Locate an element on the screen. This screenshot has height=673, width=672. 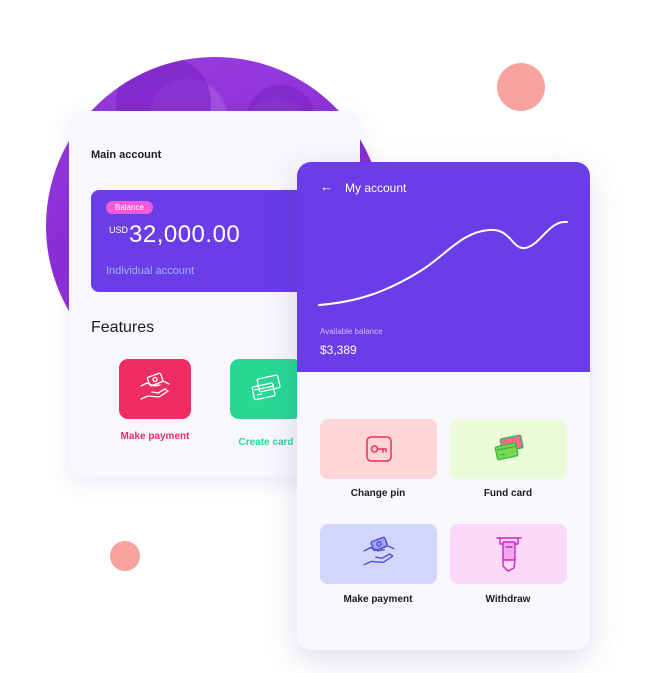
photo-figure is located at coordinates (163, 87).